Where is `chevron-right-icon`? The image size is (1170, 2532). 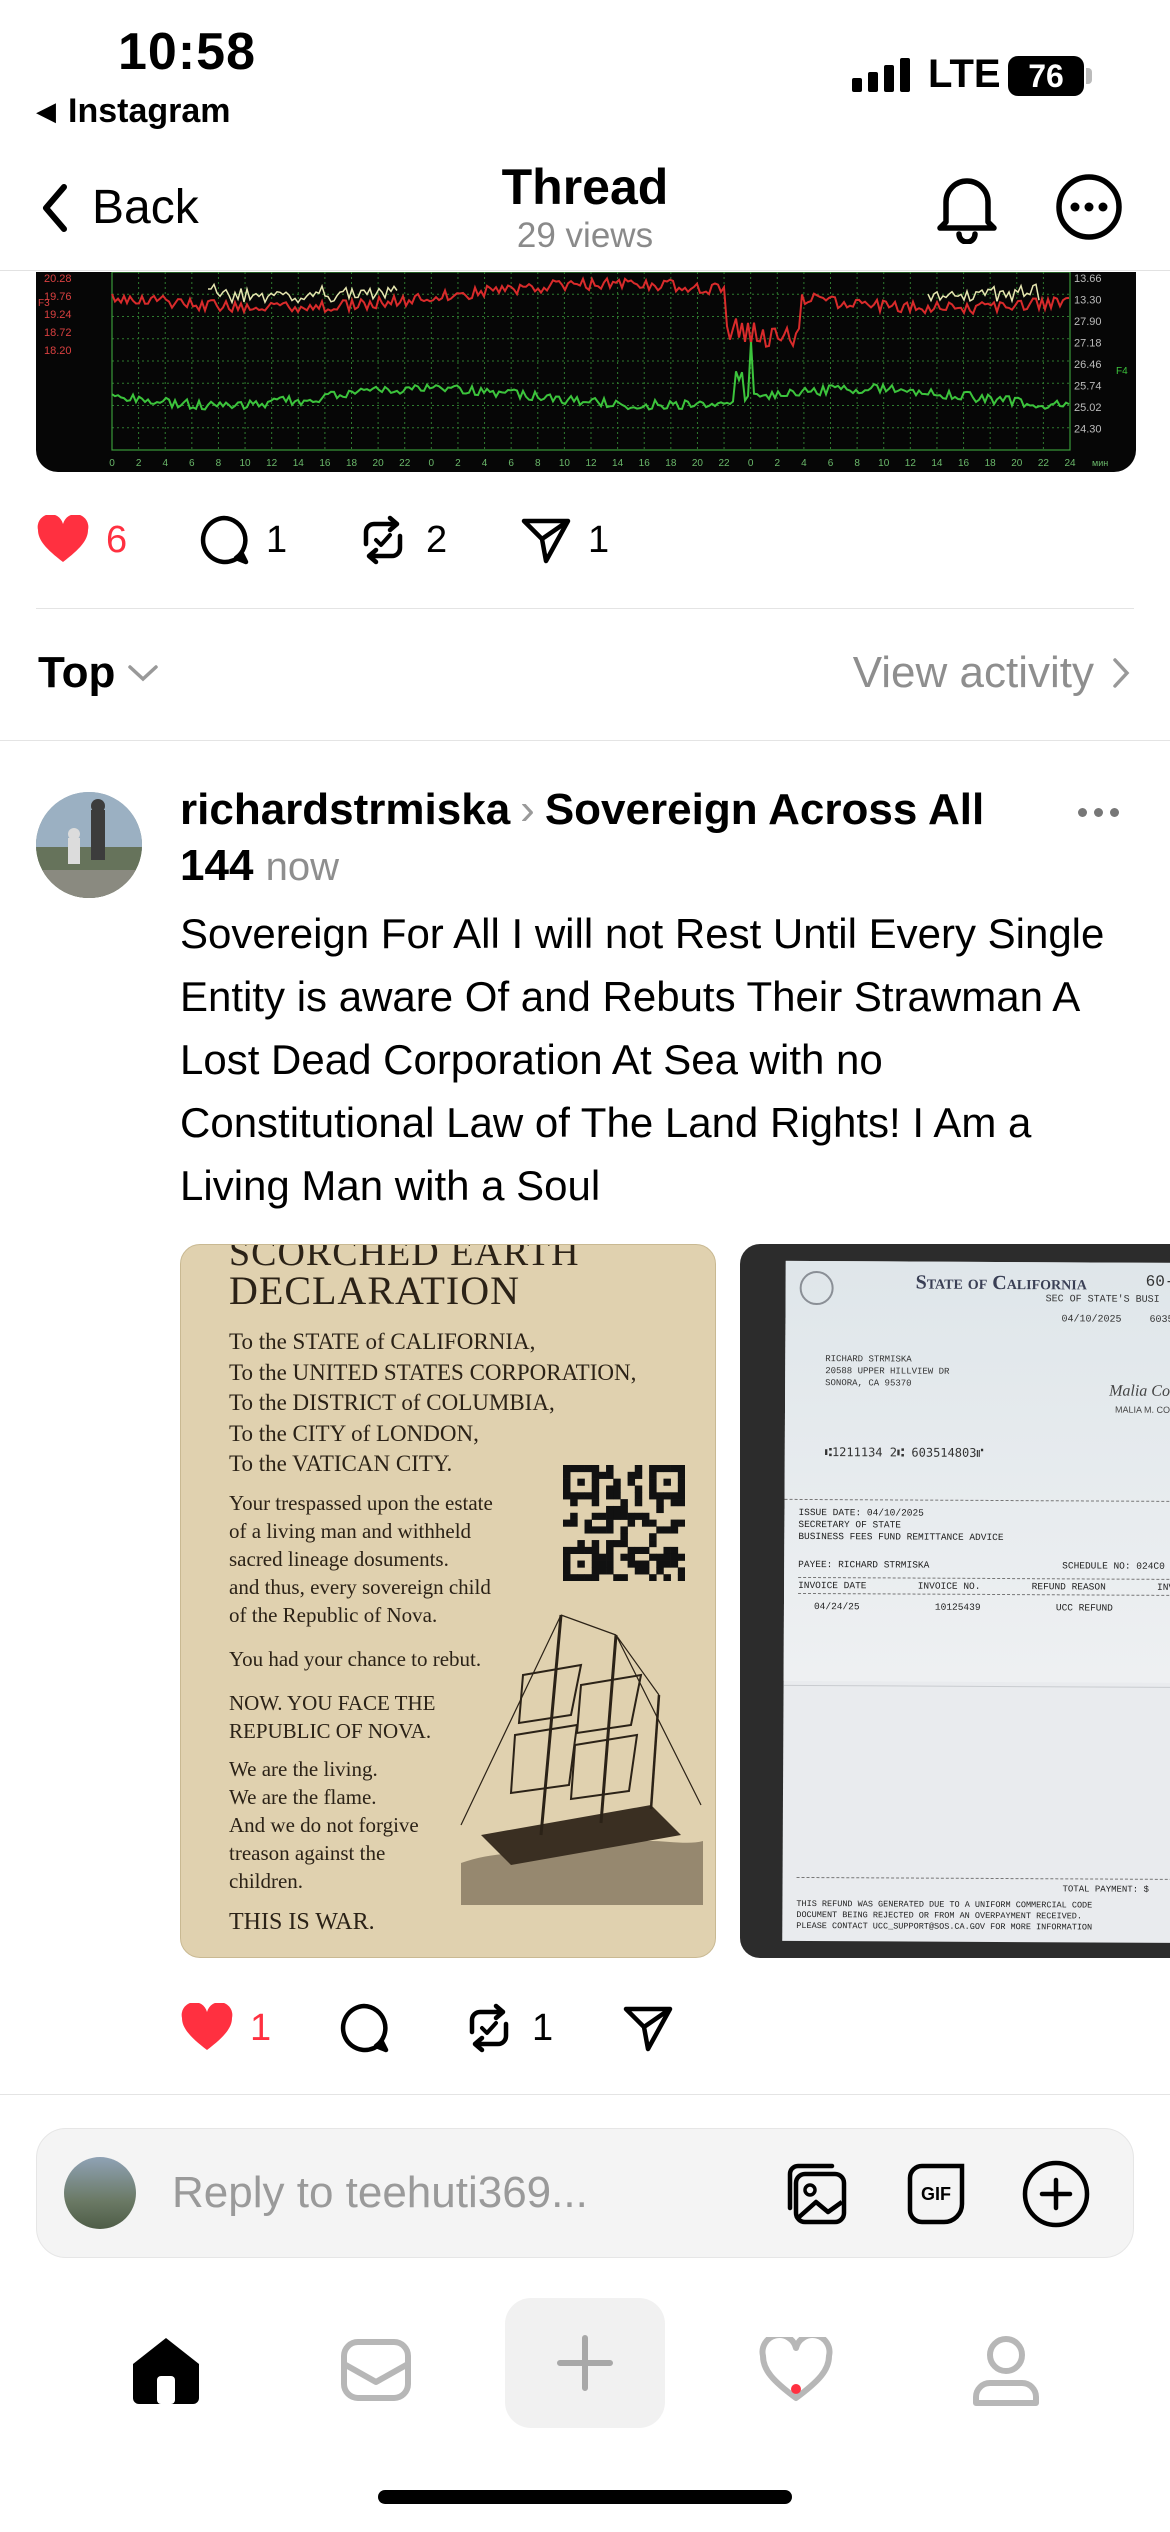
chevron-right-icon is located at coordinates (1121, 673).